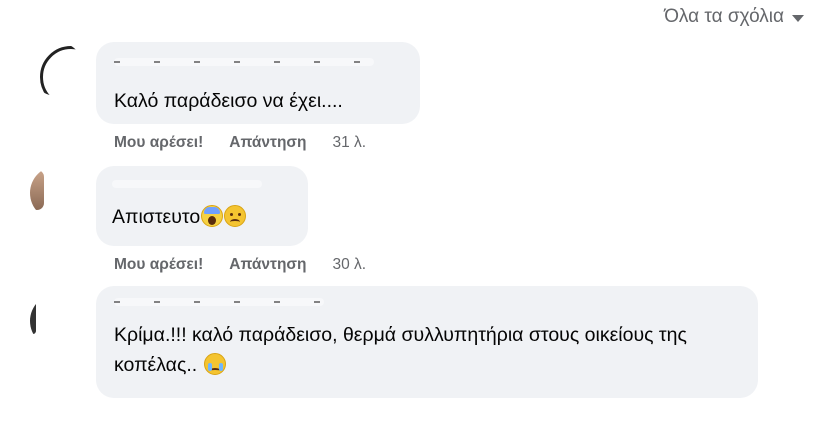  Describe the element at coordinates (724, 16) in the screenshot. I see `all-comments-label: Όλα τα σχόλια` at that location.